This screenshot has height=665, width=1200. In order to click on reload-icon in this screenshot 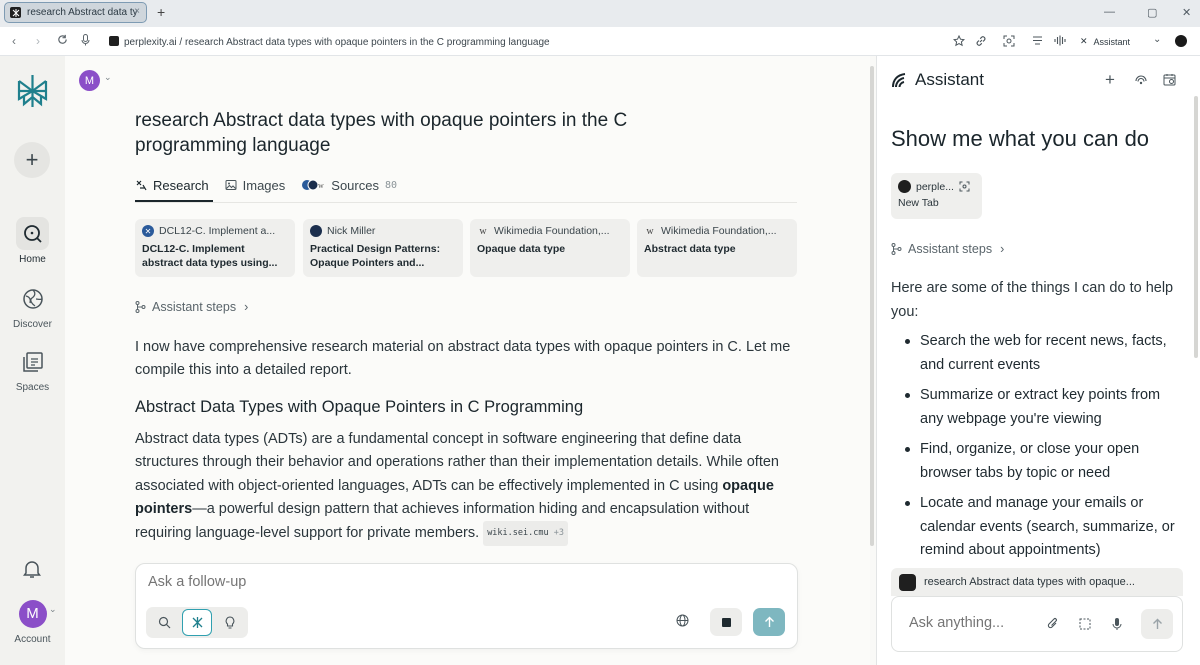, I will do `click(62, 39)`.